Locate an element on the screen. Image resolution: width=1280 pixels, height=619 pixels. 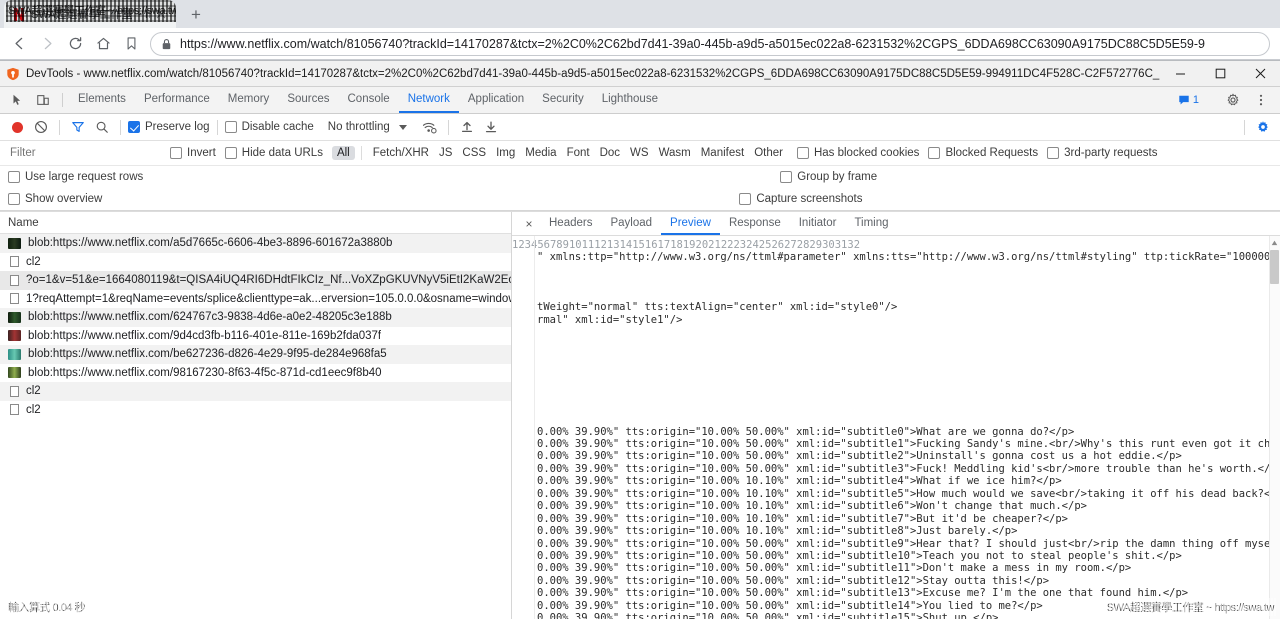
capture-screenshots-checkbox: Capture screenshots is located at coordinates (800, 199).